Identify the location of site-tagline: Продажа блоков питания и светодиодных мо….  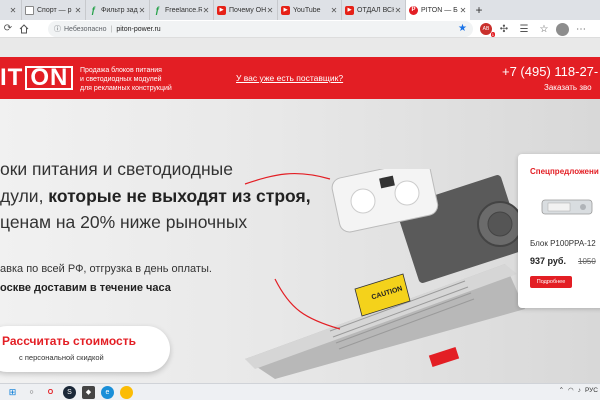
(126, 79).